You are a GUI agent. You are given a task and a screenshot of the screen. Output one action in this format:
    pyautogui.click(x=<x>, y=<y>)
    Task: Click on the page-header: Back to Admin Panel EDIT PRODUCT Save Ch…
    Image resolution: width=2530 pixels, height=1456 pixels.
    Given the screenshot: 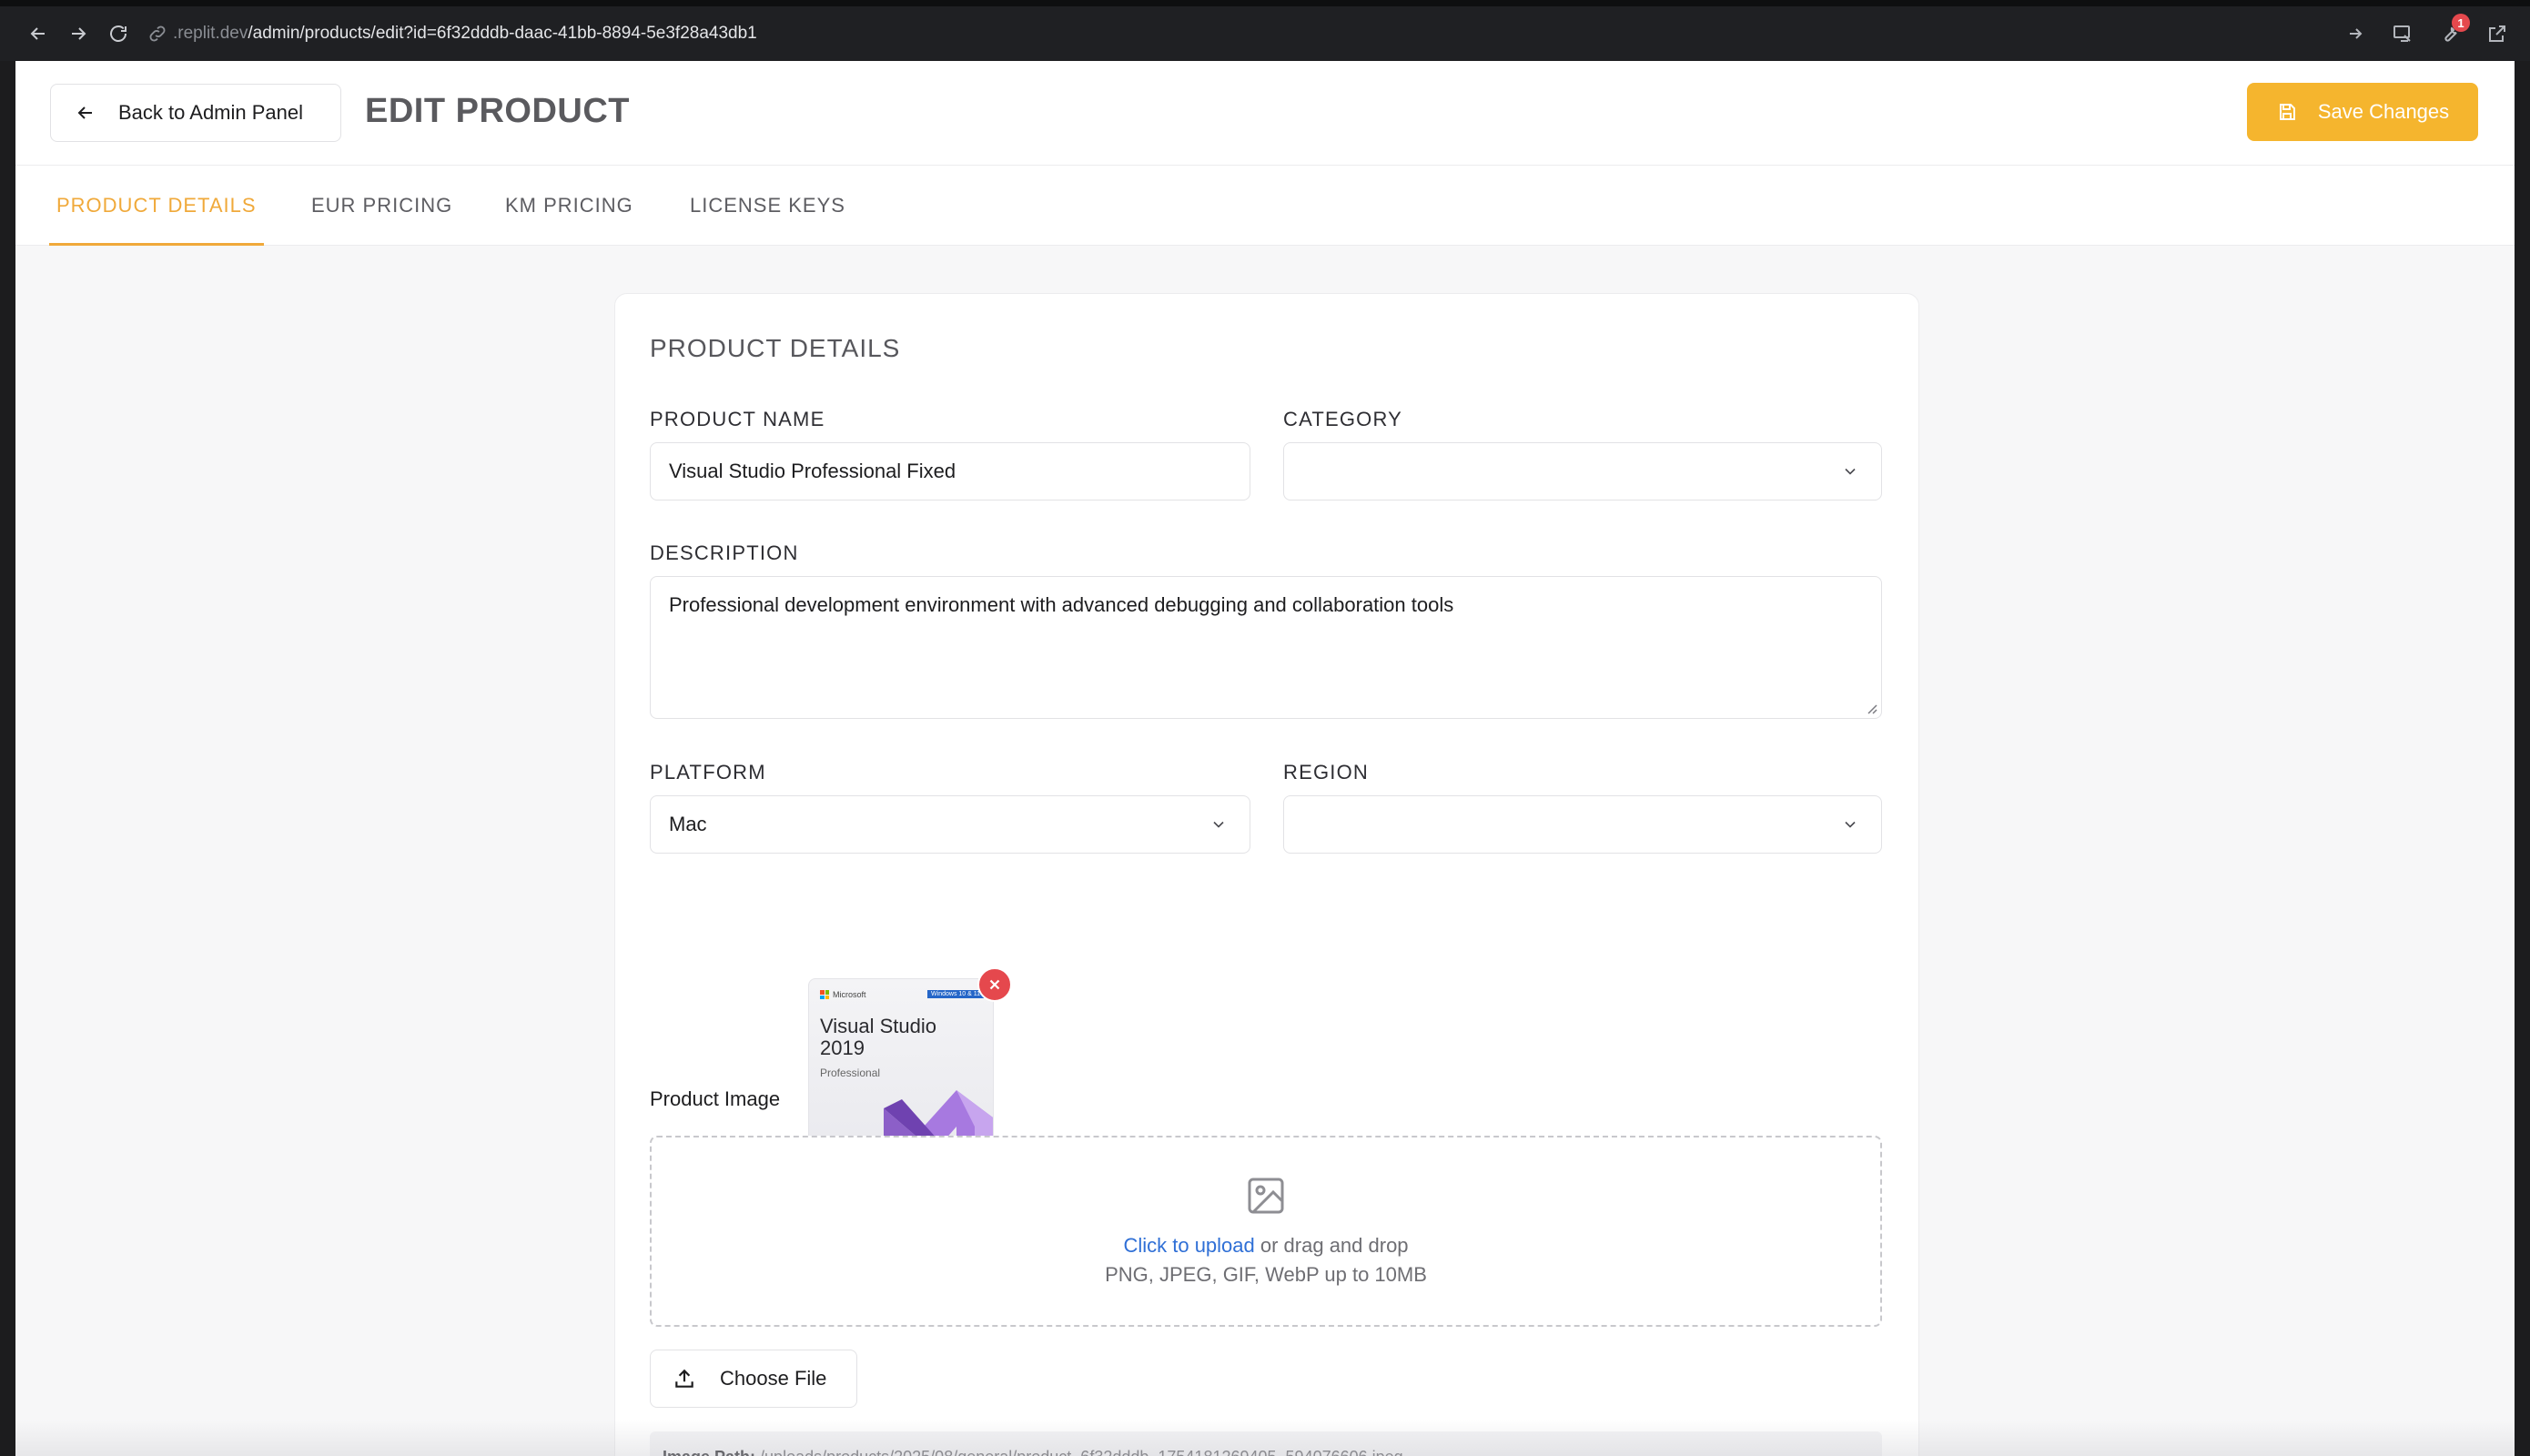 What is the action you would take?
    pyautogui.click(x=1265, y=114)
    